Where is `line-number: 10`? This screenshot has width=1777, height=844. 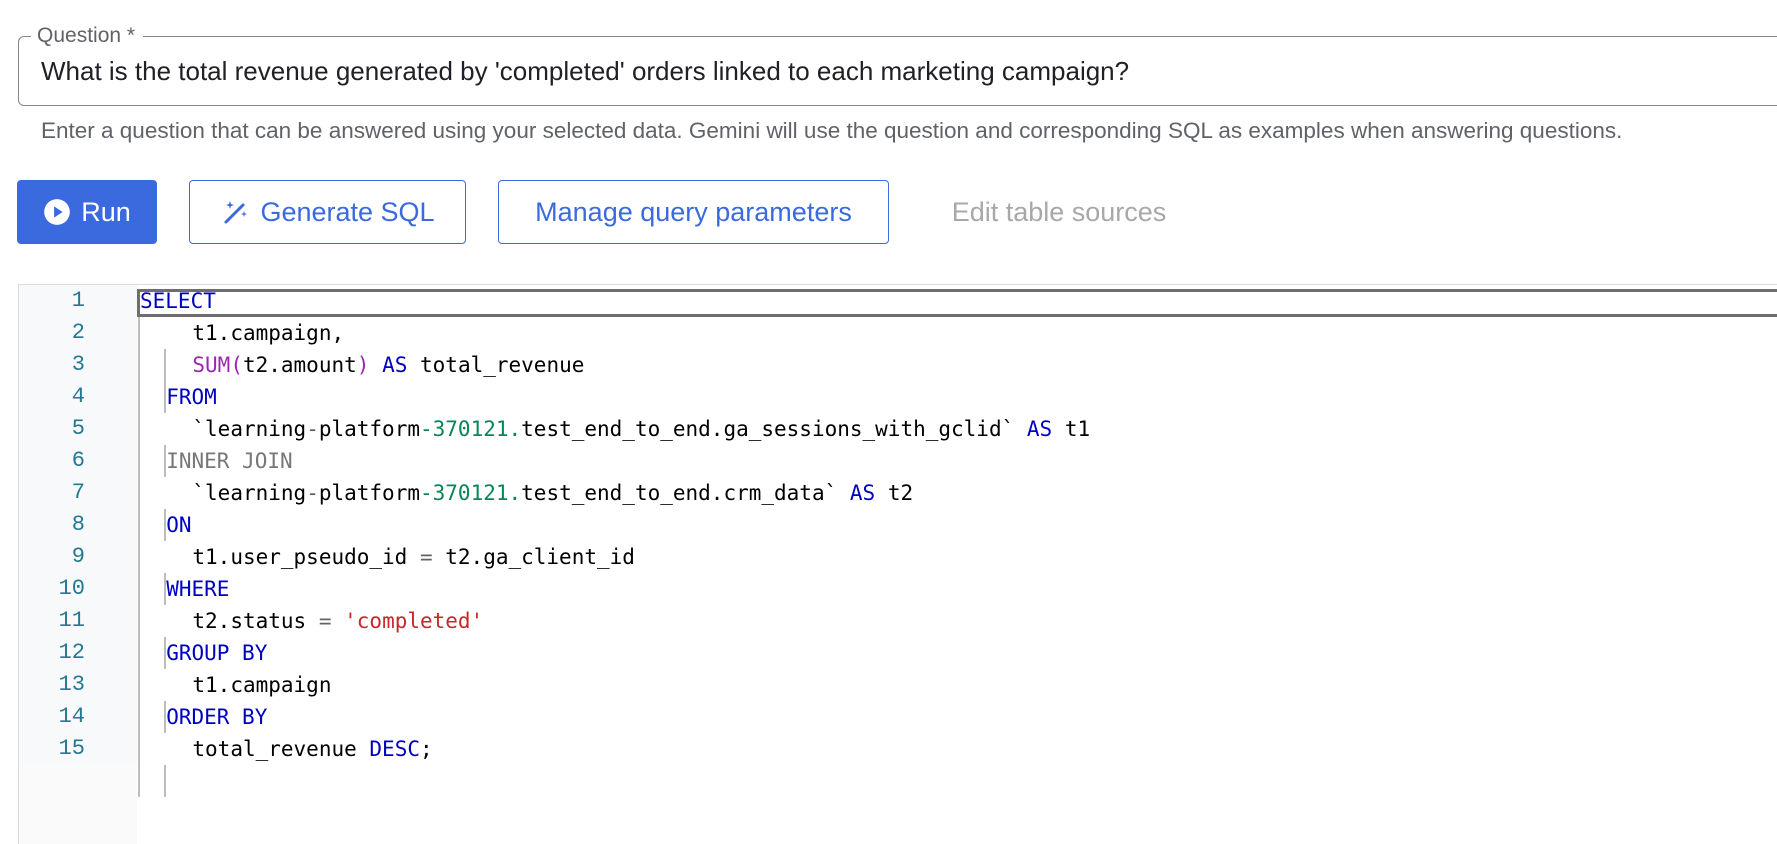
line-number: 10 is located at coordinates (71, 588).